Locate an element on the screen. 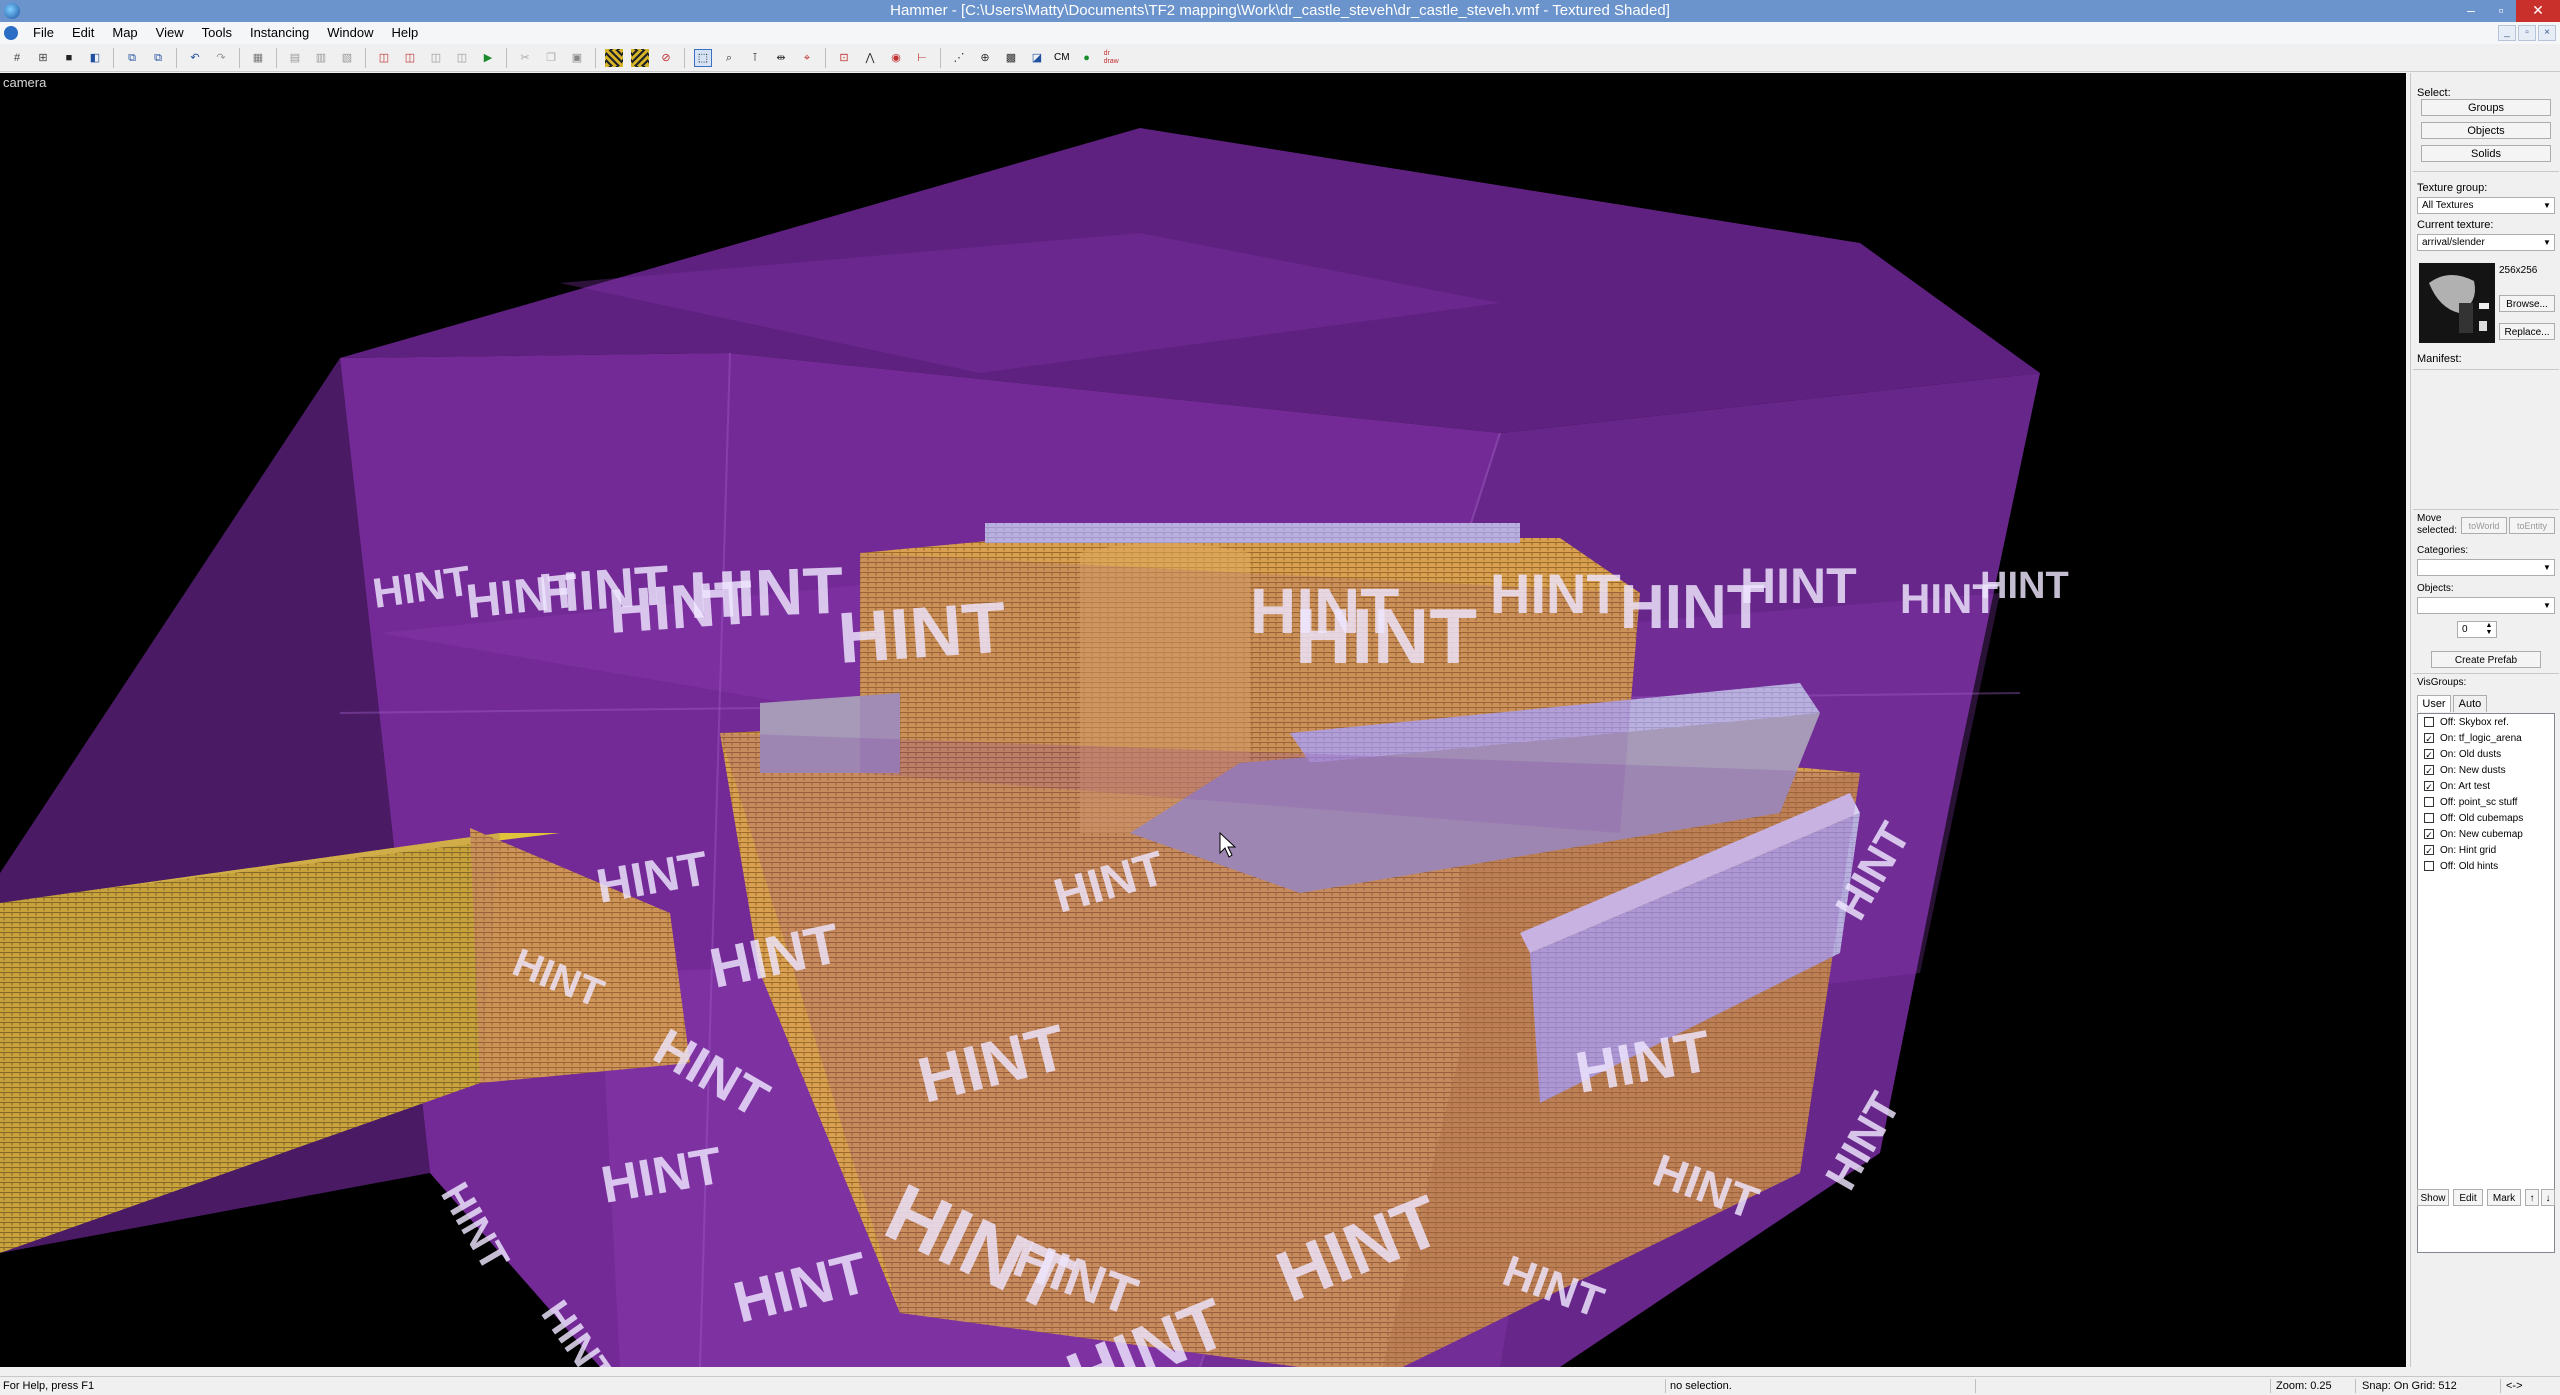 Image resolution: width=2560 pixels, height=1395 pixels. entity-tool-icon: ⇹ is located at coordinates (781, 58).